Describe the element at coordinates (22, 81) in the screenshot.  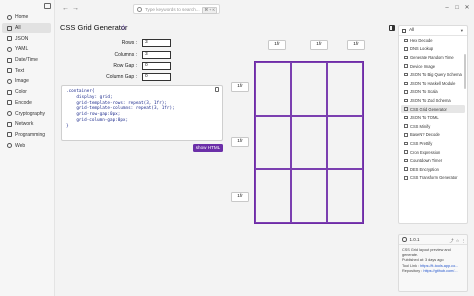
I see `sidebar-item-label: Image` at that location.